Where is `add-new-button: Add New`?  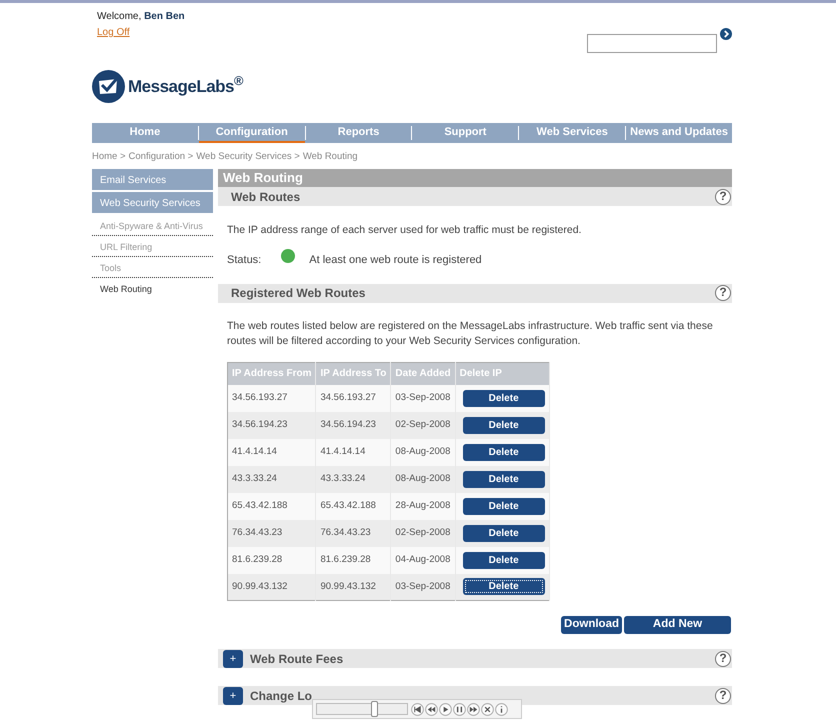
add-new-button: Add New is located at coordinates (677, 625).